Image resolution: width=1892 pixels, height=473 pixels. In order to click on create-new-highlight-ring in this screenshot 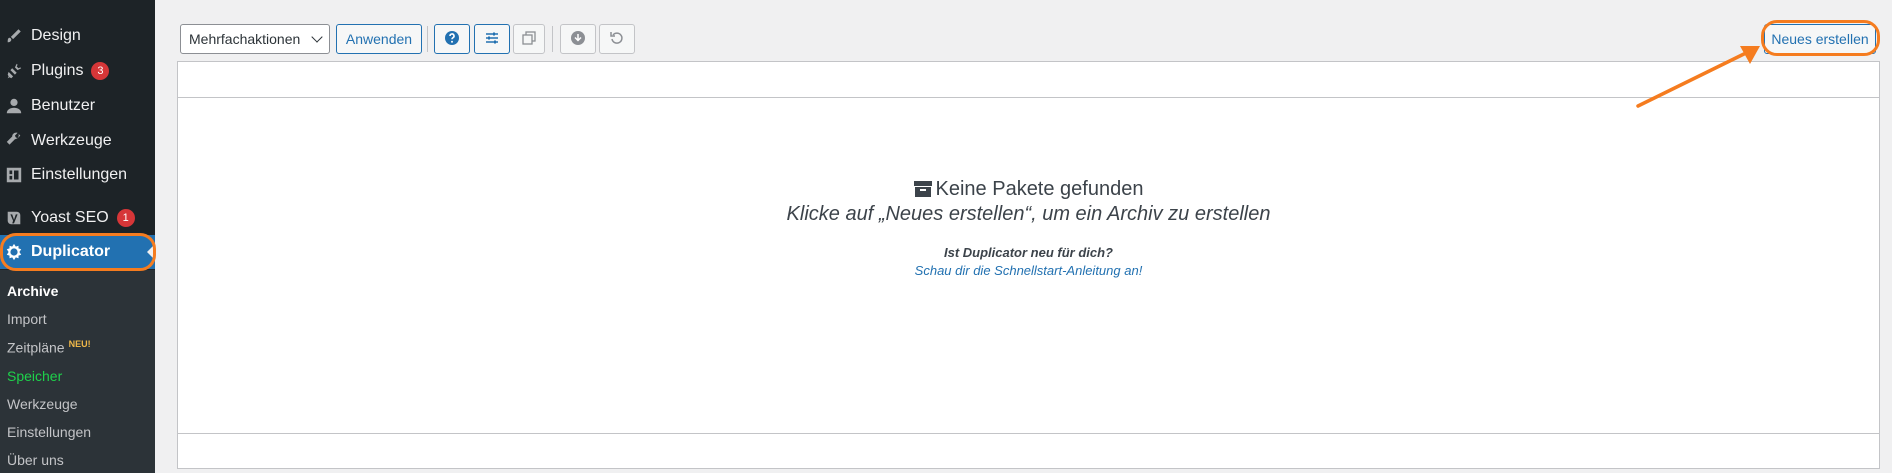, I will do `click(1820, 38)`.